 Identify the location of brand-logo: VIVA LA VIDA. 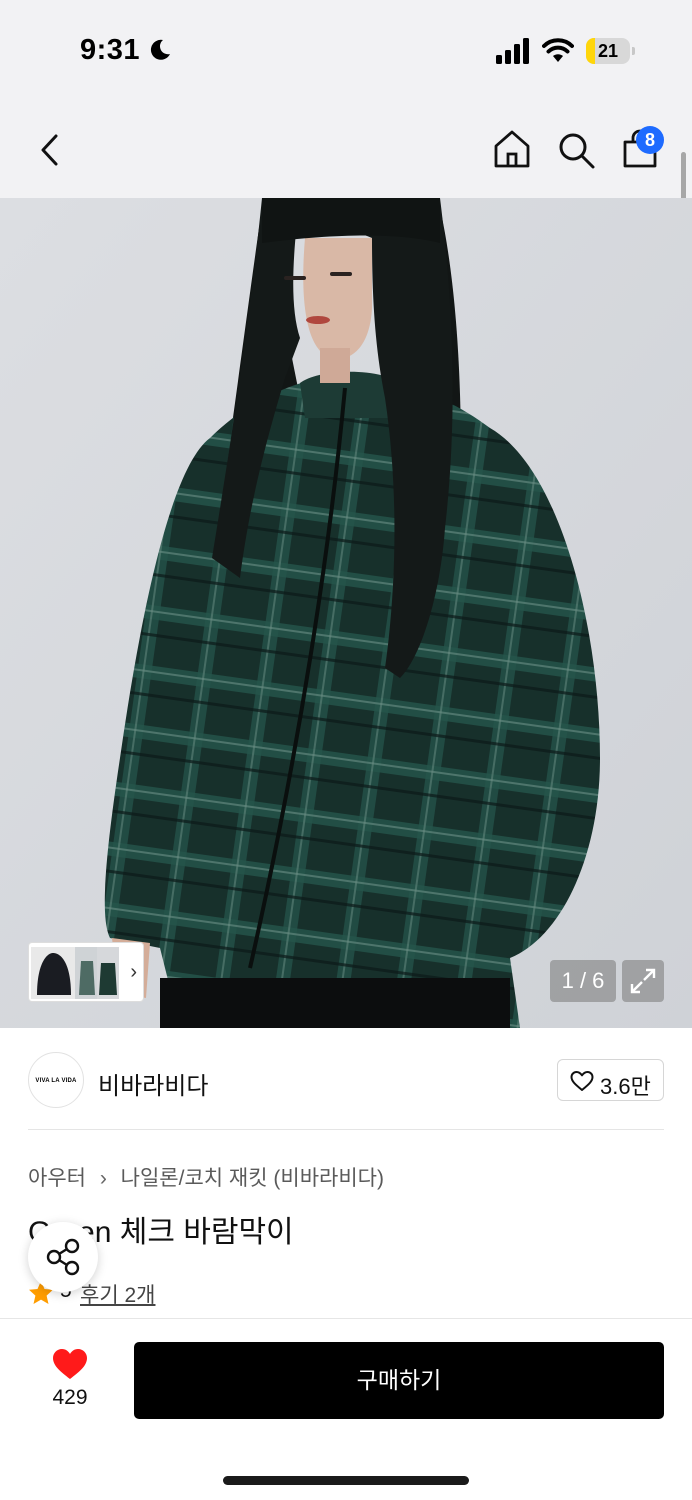
(56, 1080).